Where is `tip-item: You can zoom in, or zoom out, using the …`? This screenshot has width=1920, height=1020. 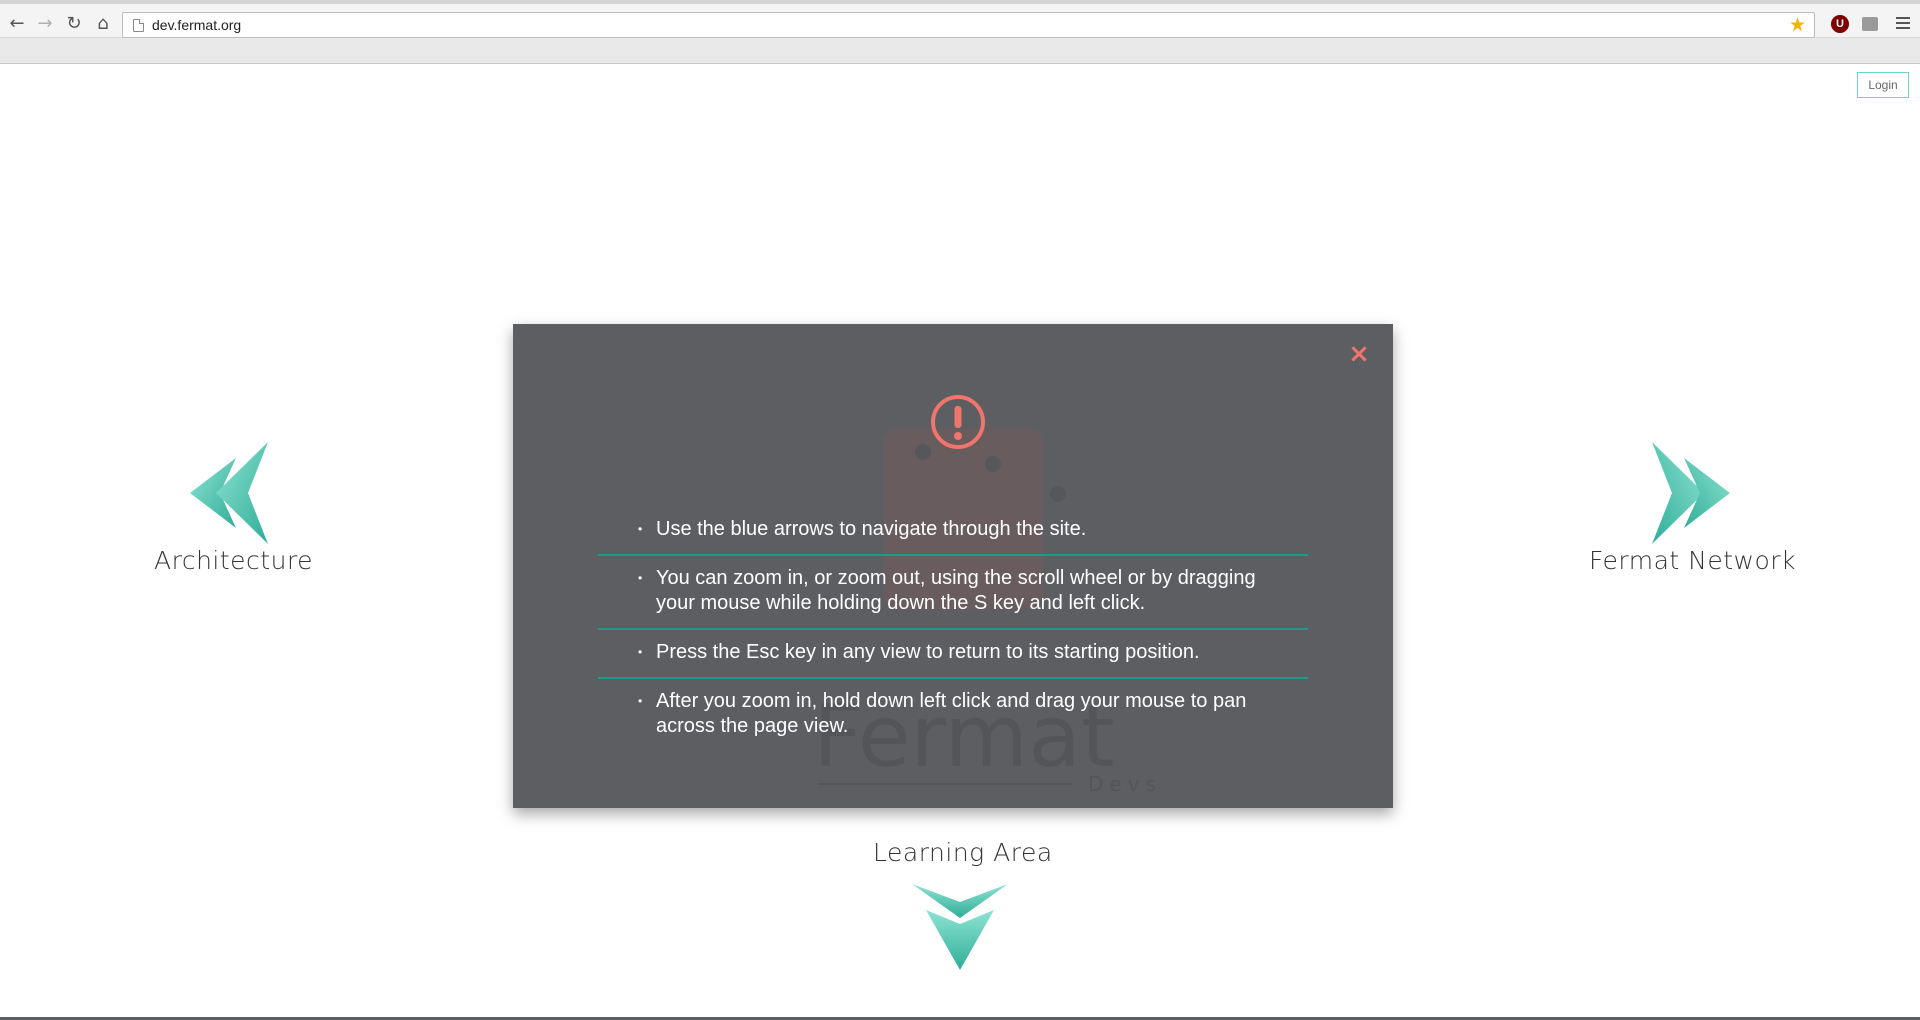 tip-item: You can zoom in, or zoom out, using the … is located at coordinates (953, 593).